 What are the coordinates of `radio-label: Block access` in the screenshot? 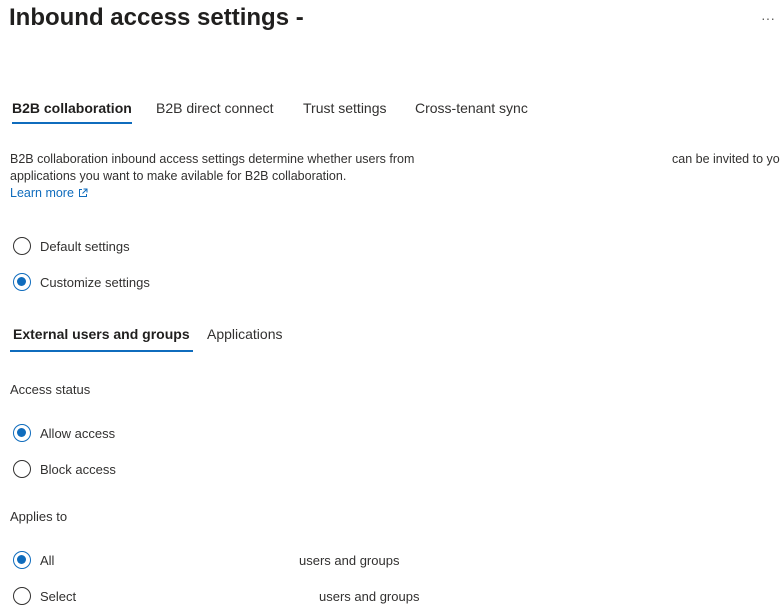 It's located at (78, 469).